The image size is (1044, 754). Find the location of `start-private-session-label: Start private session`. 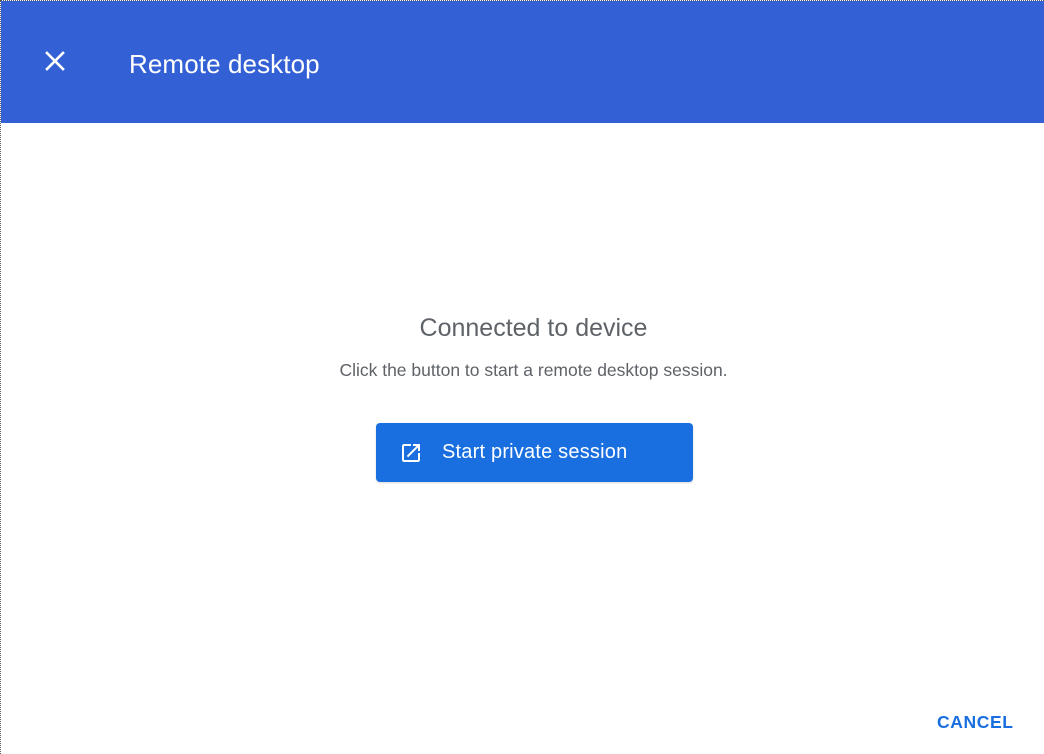

start-private-session-label: Start private session is located at coordinates (535, 452).